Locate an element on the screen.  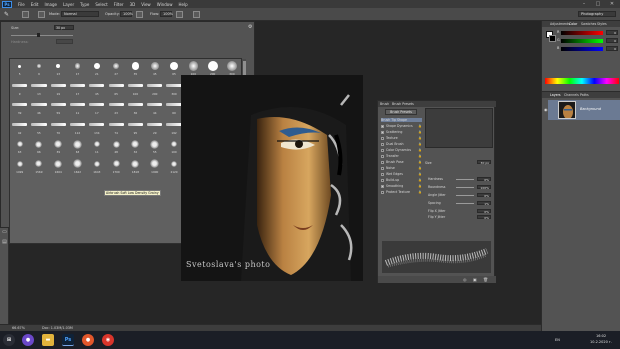
zoom-level: 66.67% is located at coordinates (18, 328).